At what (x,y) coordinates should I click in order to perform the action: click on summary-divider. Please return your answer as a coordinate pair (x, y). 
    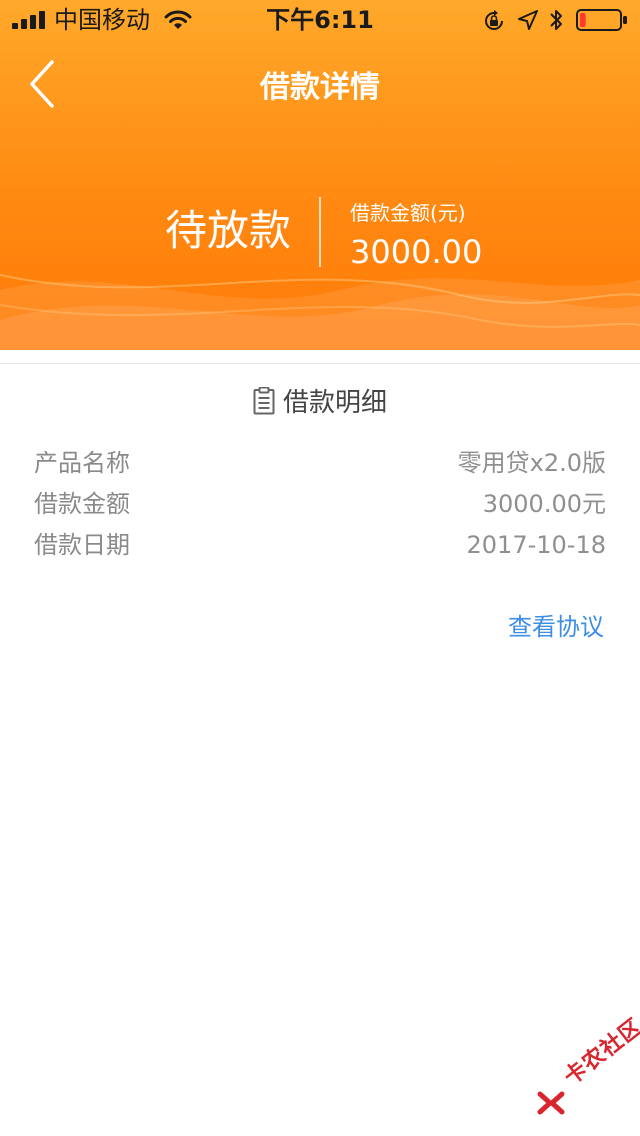
    Looking at the image, I should click on (320, 232).